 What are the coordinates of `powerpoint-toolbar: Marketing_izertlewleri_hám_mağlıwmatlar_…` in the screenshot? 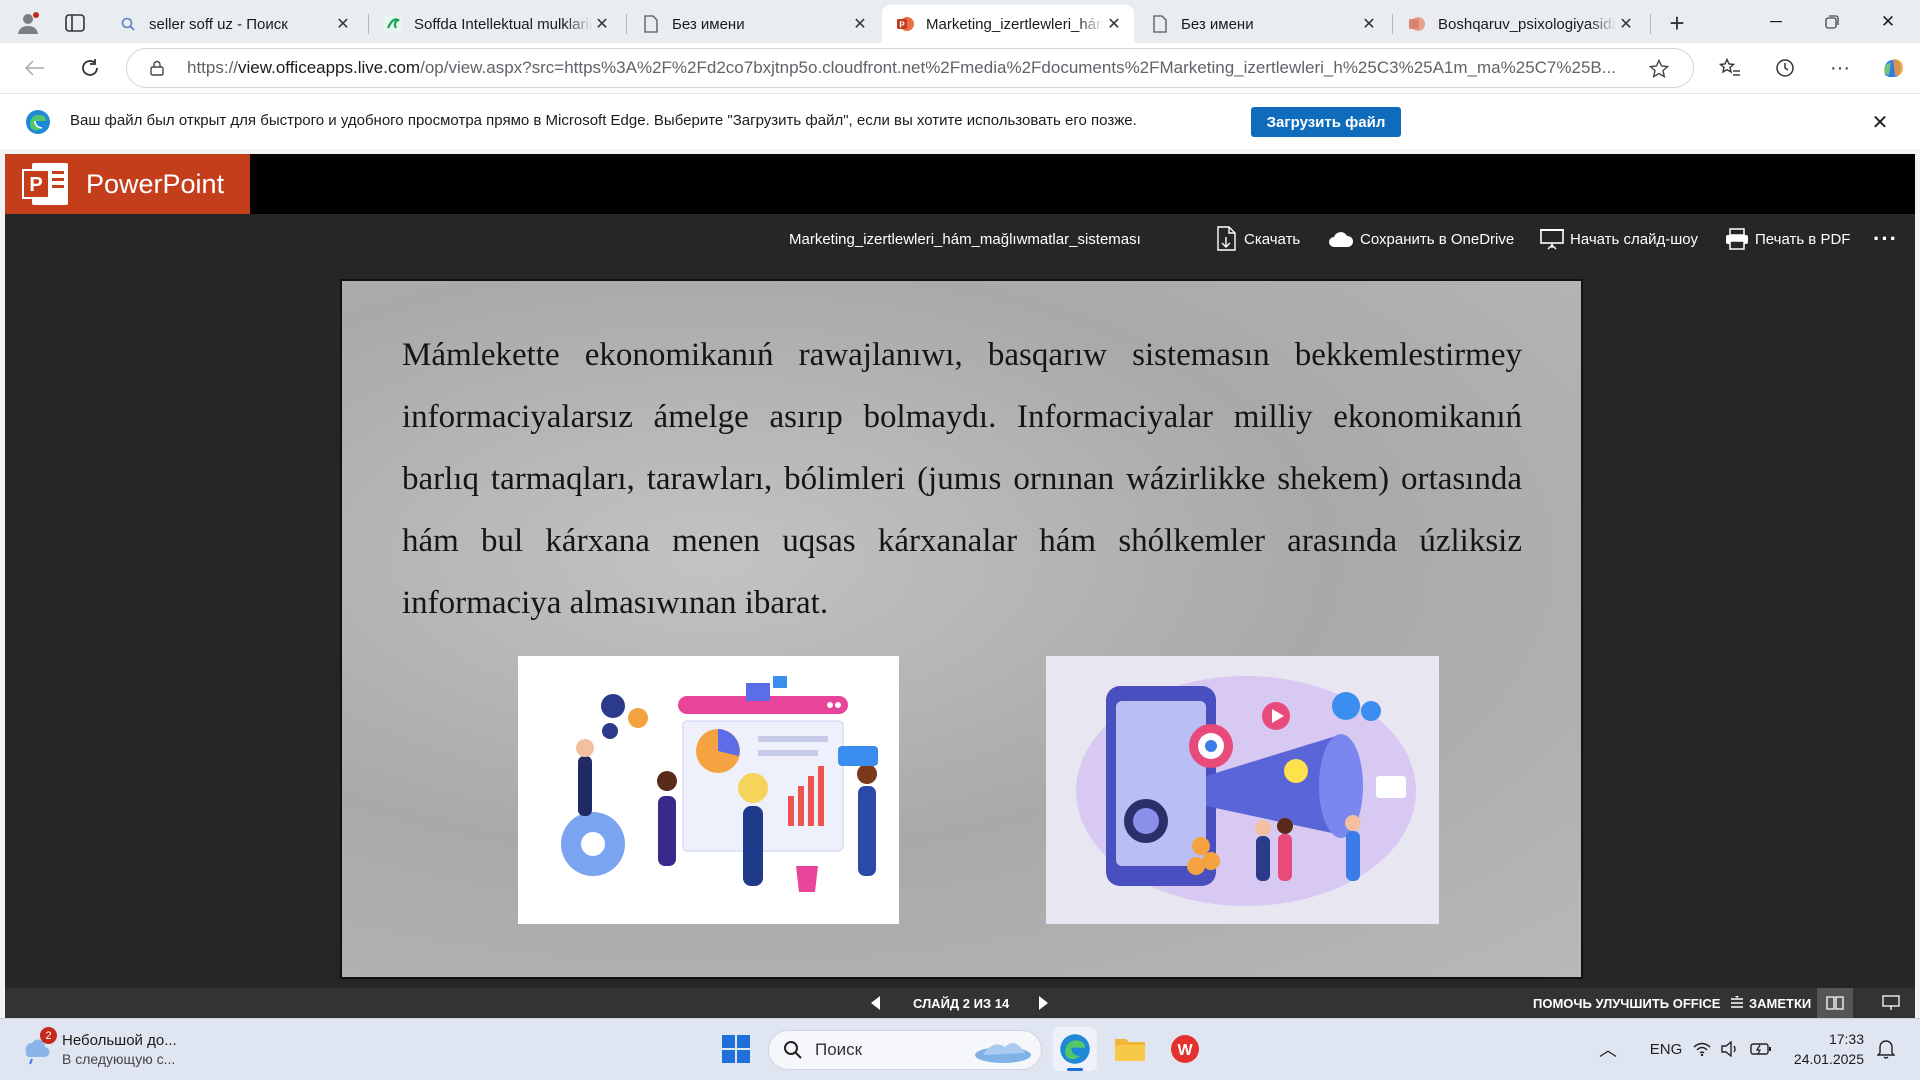 It's located at (960, 244).